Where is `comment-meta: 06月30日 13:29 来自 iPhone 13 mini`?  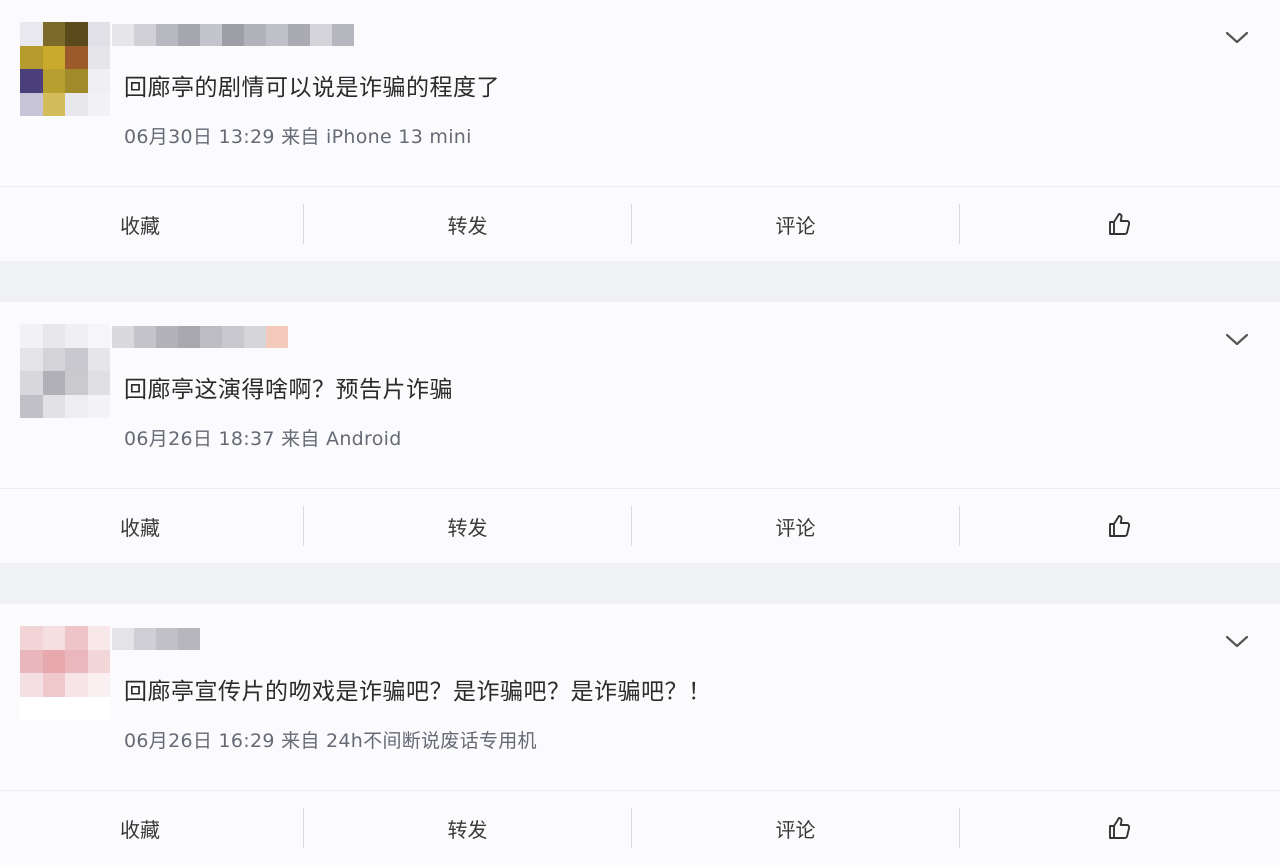
comment-meta: 06月30日 13:29 来自 iPhone 13 mini is located at coordinates (298, 135).